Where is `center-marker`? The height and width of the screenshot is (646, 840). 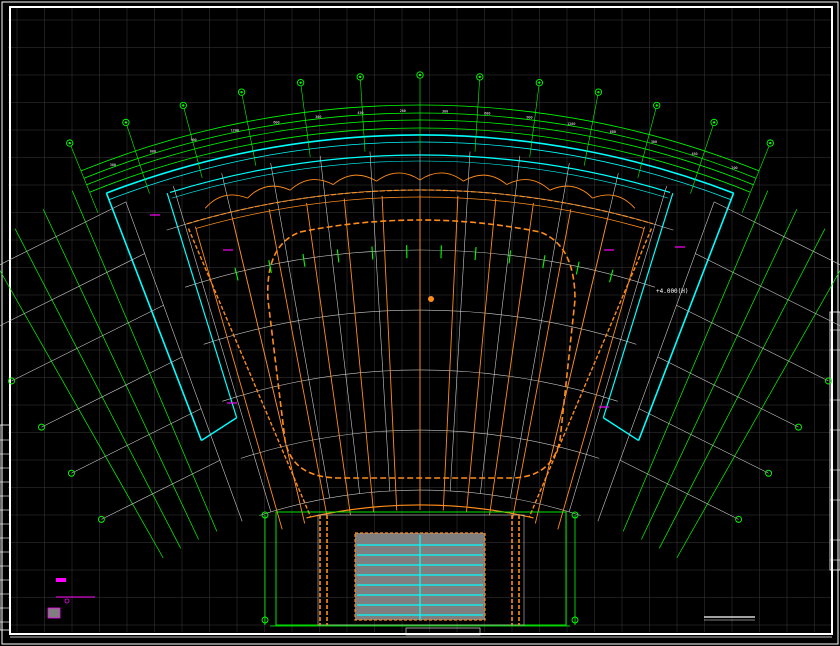
center-marker is located at coordinates (431, 299).